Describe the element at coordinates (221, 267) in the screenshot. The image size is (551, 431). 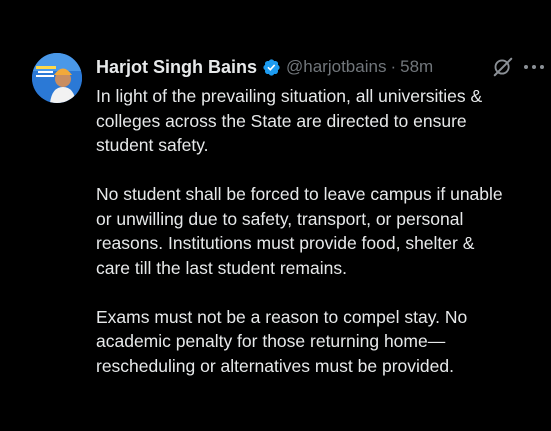
I see `tweet-text-line: care till the last student remains.` at that location.